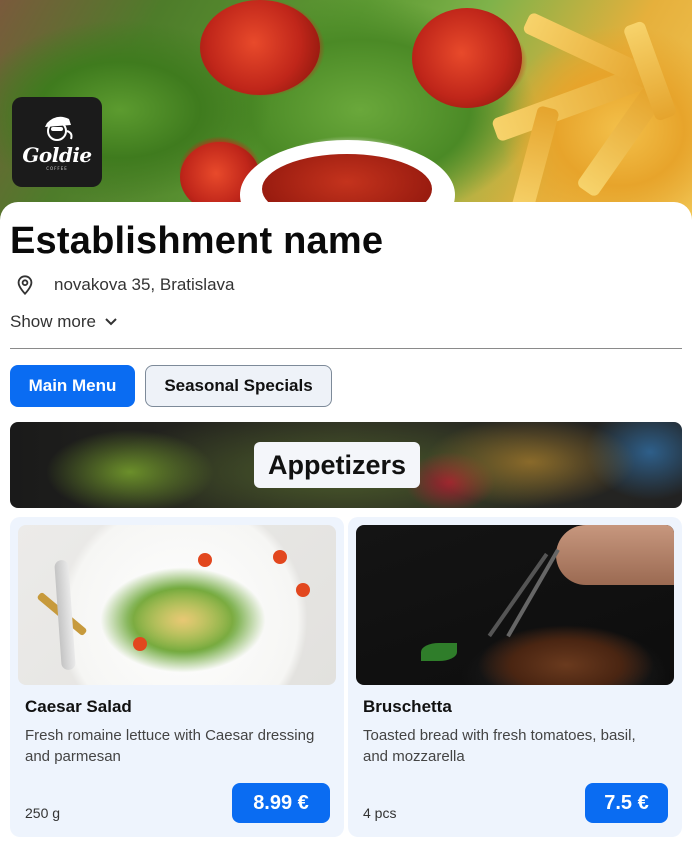 The width and height of the screenshot is (692, 855). I want to click on tab-seasonal-specials: Seasonal Specials, so click(238, 386).